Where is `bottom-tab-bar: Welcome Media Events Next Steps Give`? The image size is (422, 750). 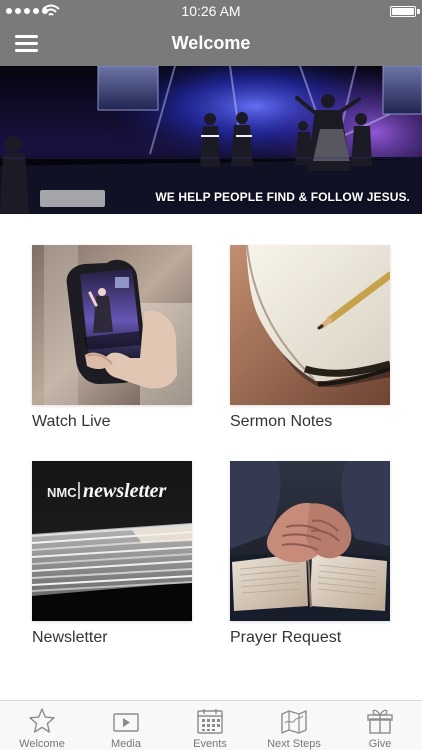
bottom-tab-bar: Welcome Media Events Next Steps Give is located at coordinates (211, 725).